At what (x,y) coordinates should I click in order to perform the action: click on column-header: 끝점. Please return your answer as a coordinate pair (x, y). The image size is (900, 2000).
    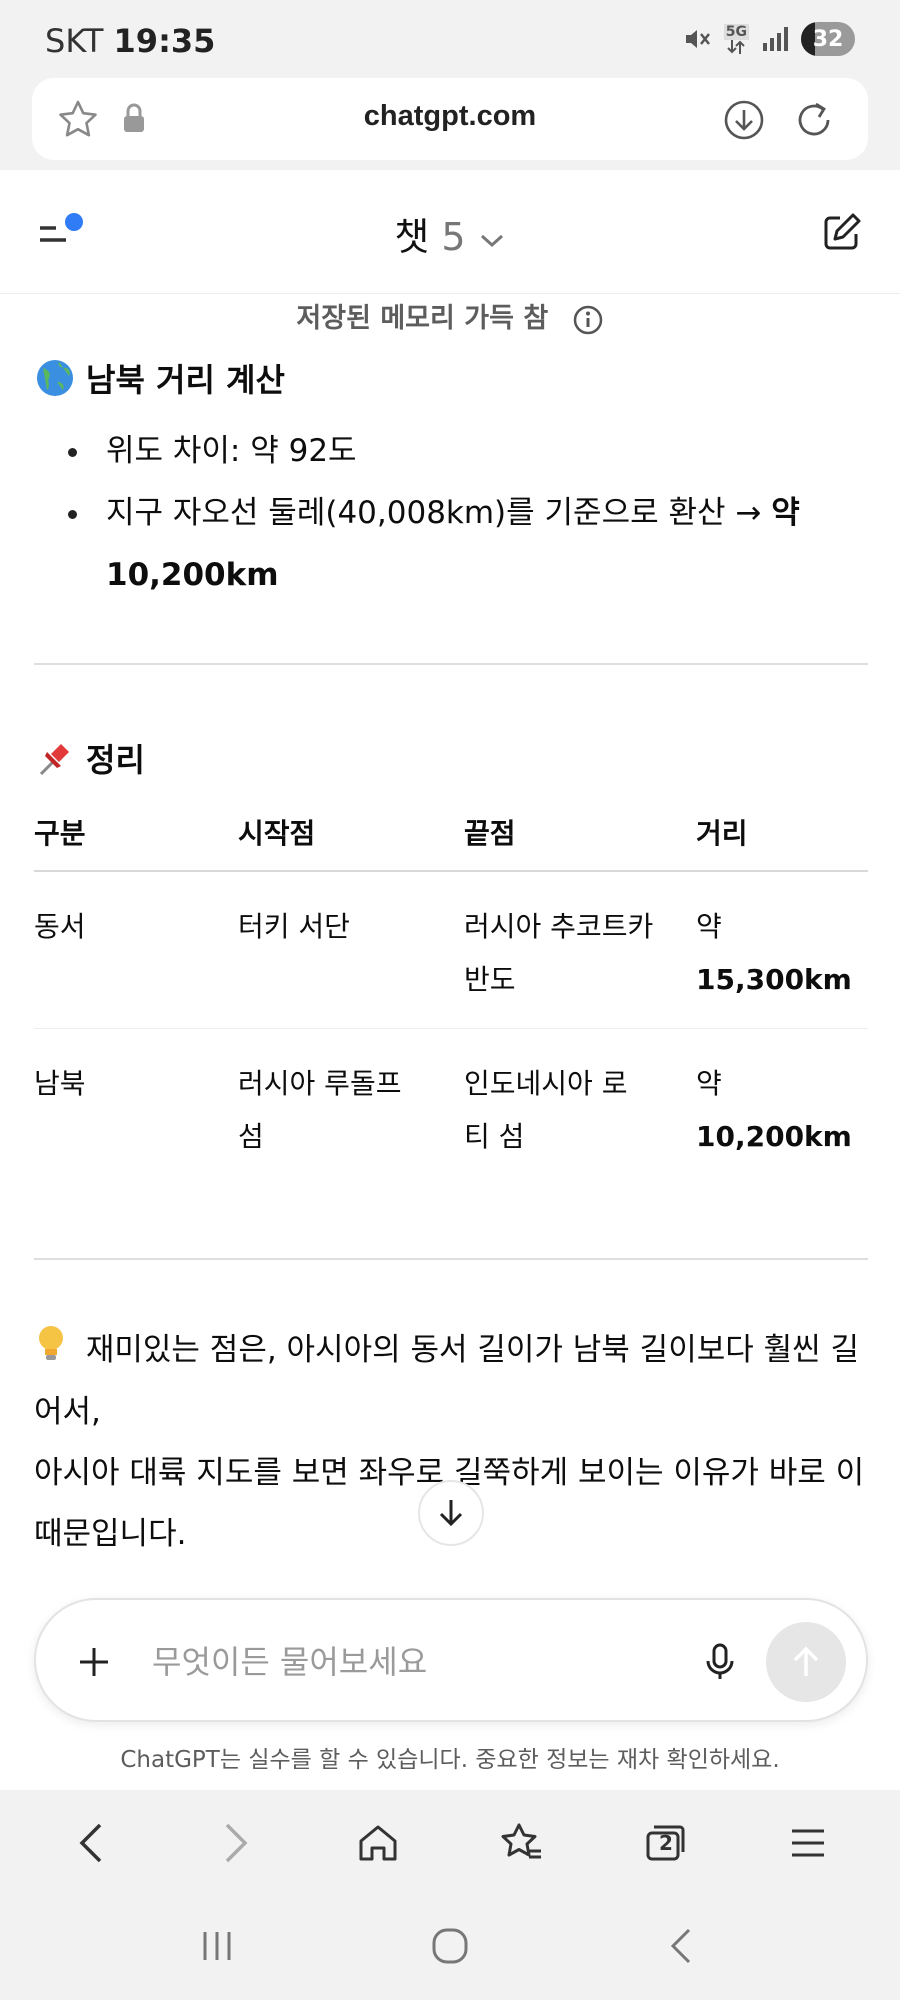
    Looking at the image, I should click on (580, 836).